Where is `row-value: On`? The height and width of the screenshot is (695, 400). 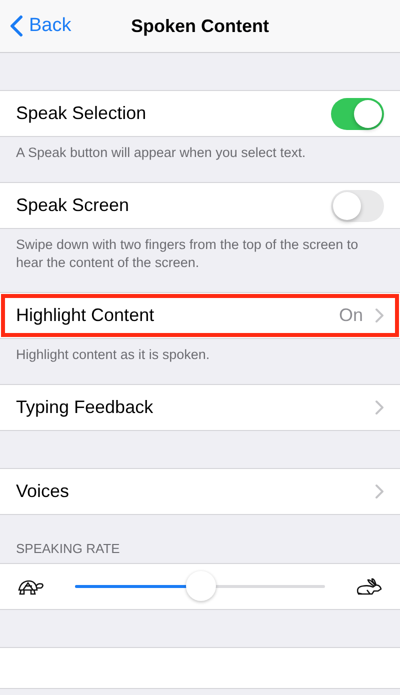 row-value: On is located at coordinates (350, 315).